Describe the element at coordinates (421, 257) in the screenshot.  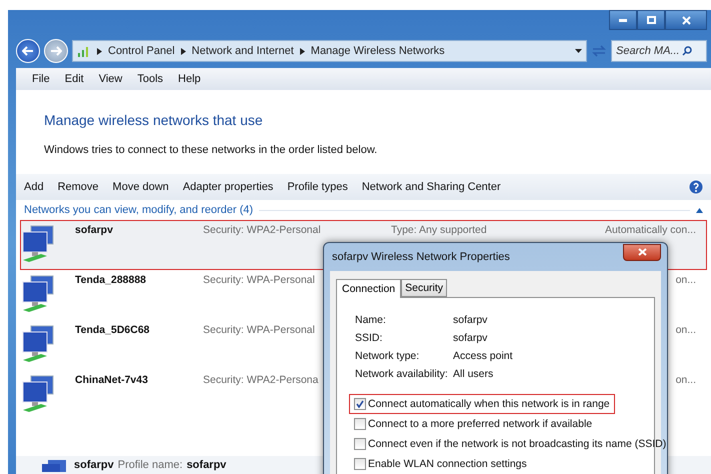
I see `dialog-title: sofarpv Wireless Network Properties` at that location.